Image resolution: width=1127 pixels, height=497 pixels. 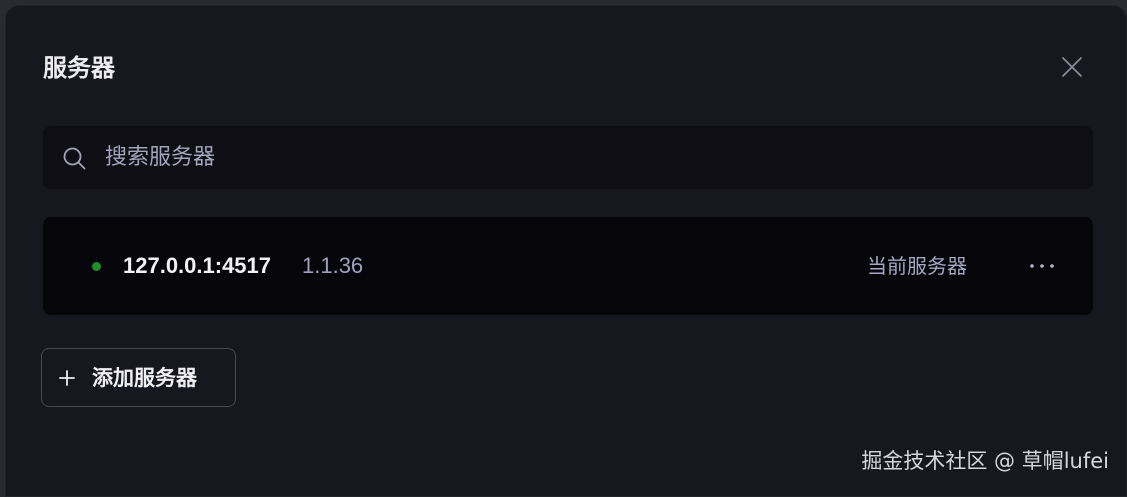 What do you see at coordinates (985, 461) in the screenshot?
I see `watermark: 掘金技术社区 @ 草帽lufei` at bounding box center [985, 461].